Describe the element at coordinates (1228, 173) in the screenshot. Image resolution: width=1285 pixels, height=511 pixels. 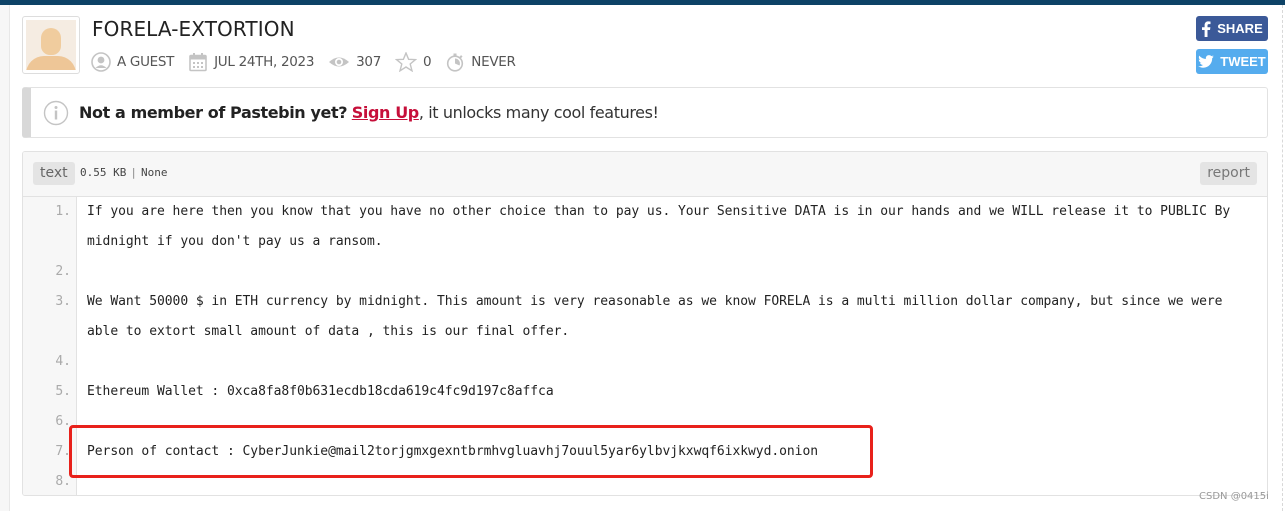
I see `report-button: report` at that location.